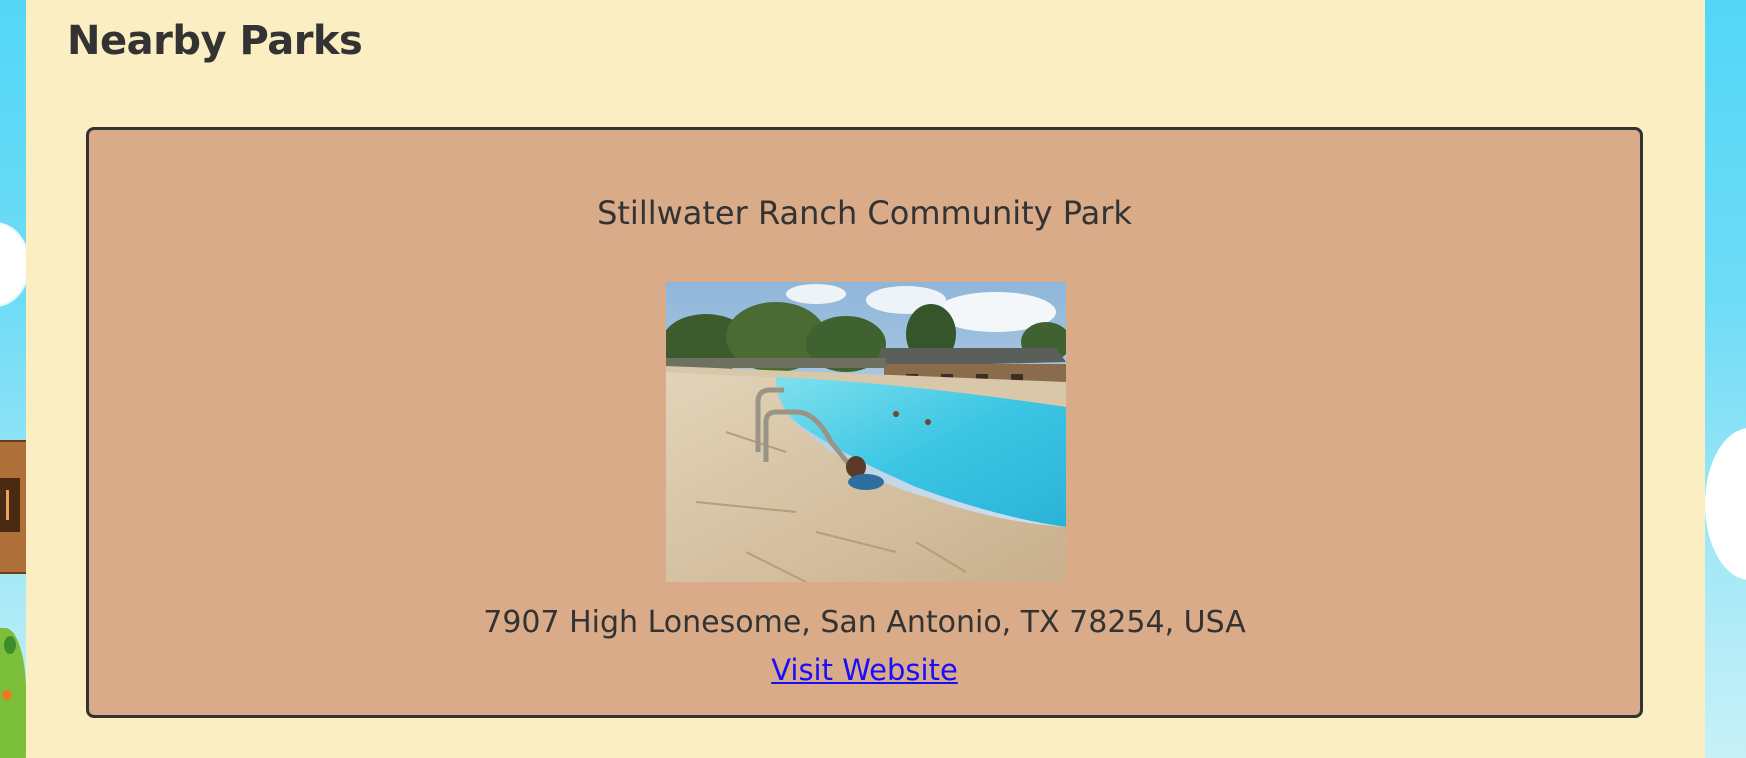  I want to click on leaf-decoration, so click(10, 645).